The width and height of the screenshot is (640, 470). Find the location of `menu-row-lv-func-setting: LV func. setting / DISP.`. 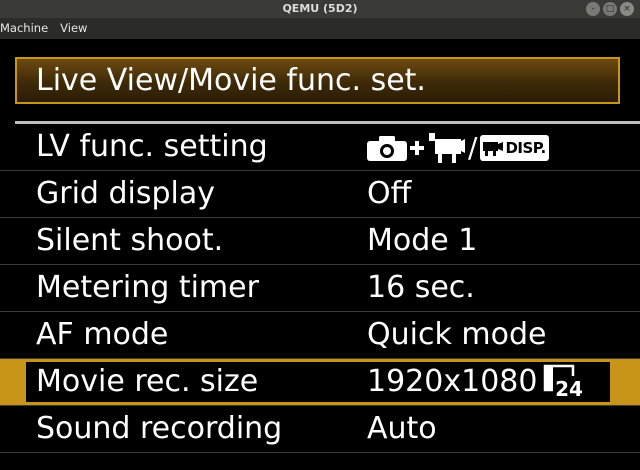

menu-row-lv-func-setting: LV func. setting / DISP. is located at coordinates (320, 147).